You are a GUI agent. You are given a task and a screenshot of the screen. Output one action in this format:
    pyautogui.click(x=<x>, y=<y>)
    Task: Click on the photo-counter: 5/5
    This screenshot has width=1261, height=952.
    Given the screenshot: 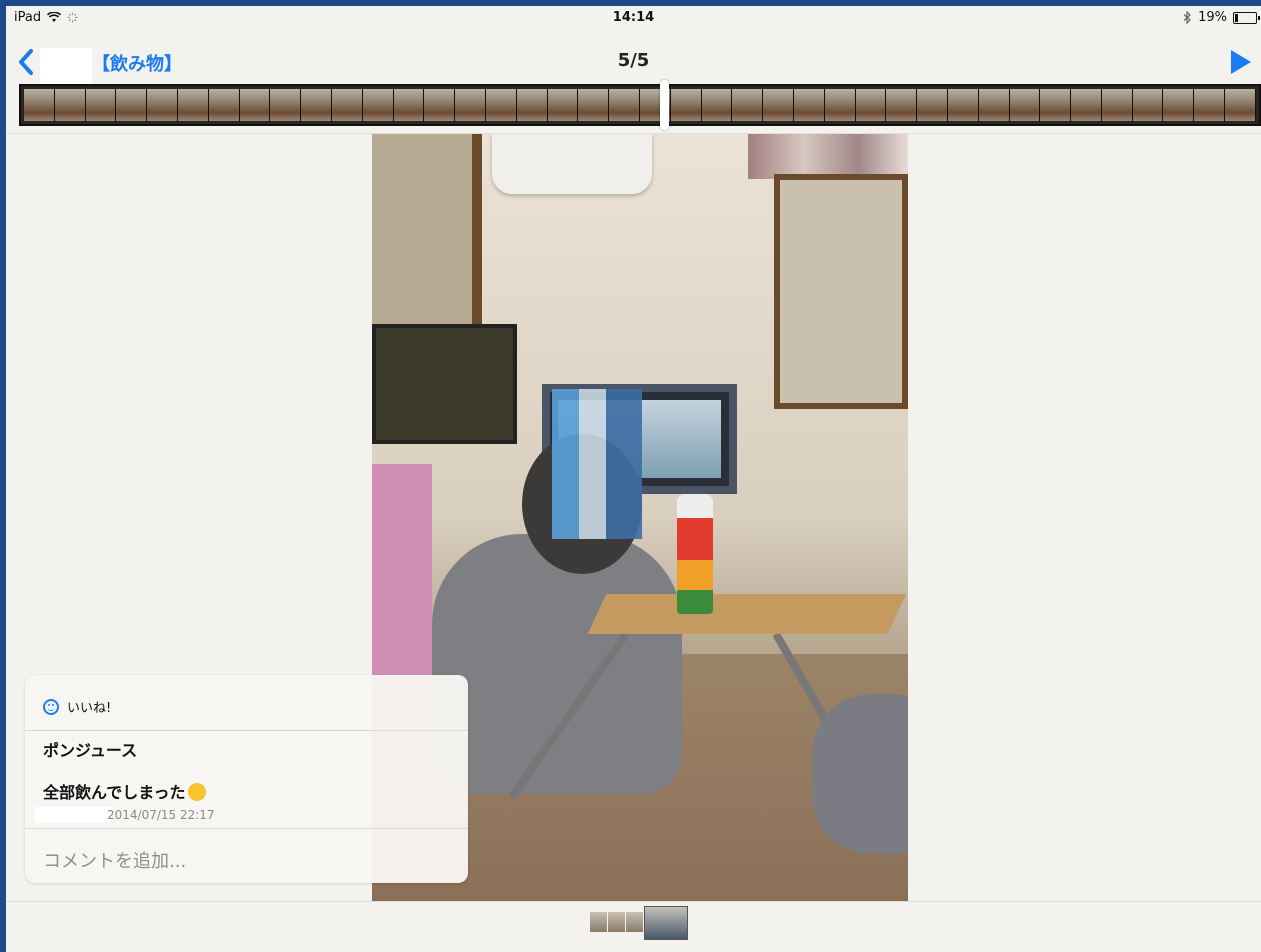 What is the action you would take?
    pyautogui.click(x=633, y=60)
    